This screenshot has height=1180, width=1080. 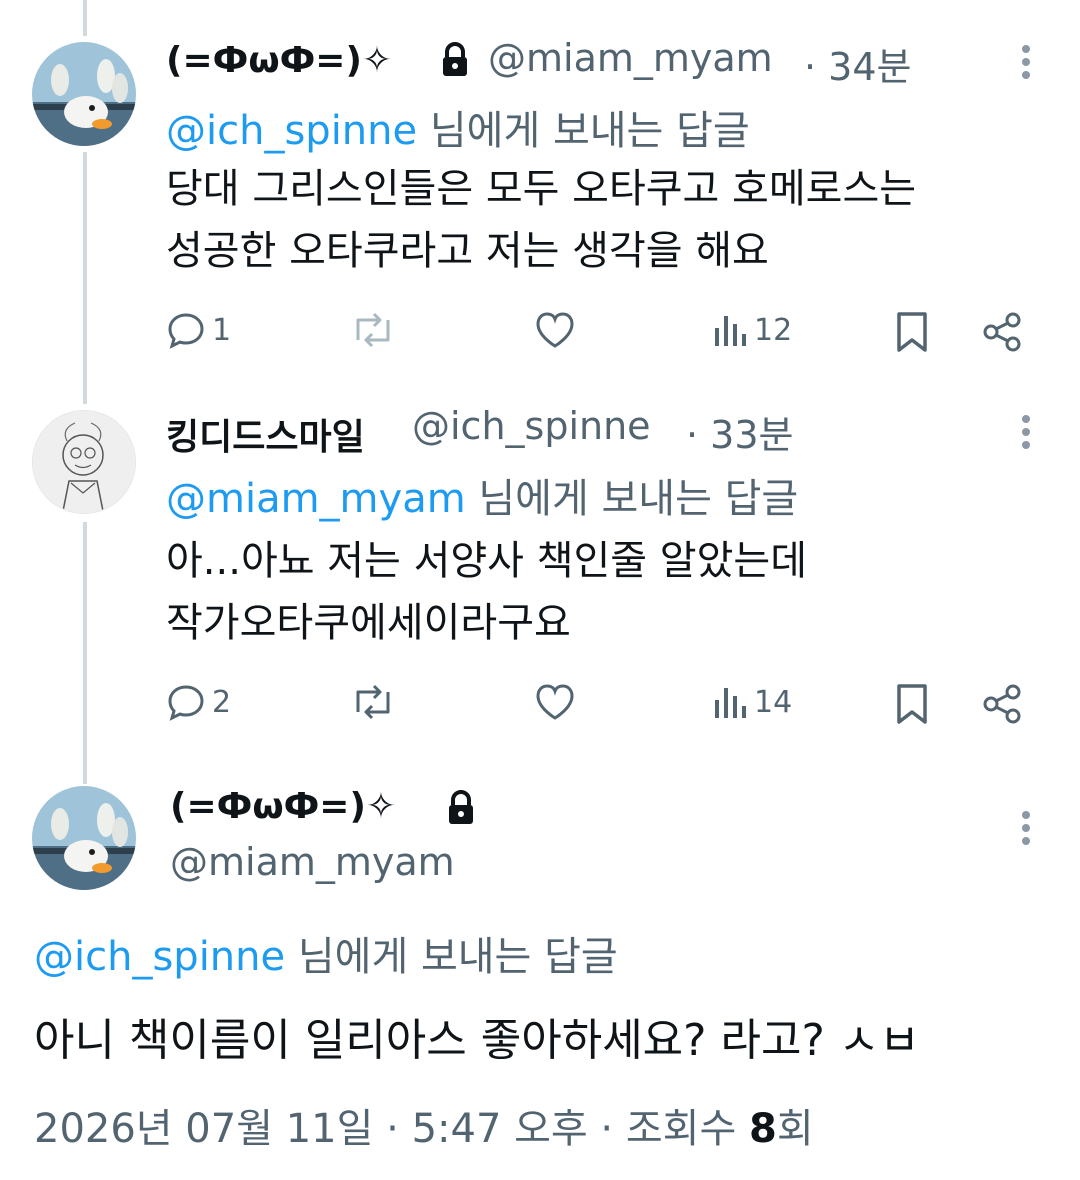 I want to click on timestamp: · 34분, so click(x=857, y=63).